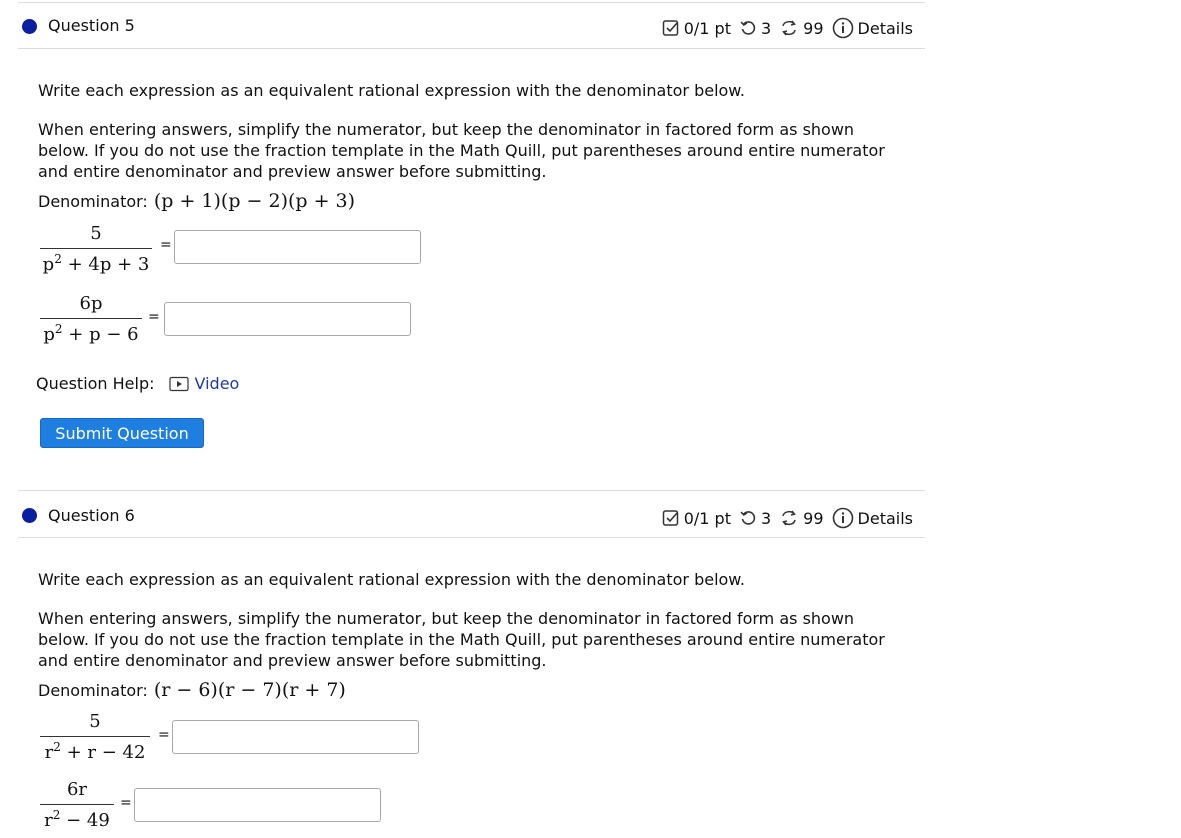 This screenshot has height=838, width=1181. Describe the element at coordinates (77, 805) in the screenshot. I see `fraction-2: 6r r2 − 49` at that location.